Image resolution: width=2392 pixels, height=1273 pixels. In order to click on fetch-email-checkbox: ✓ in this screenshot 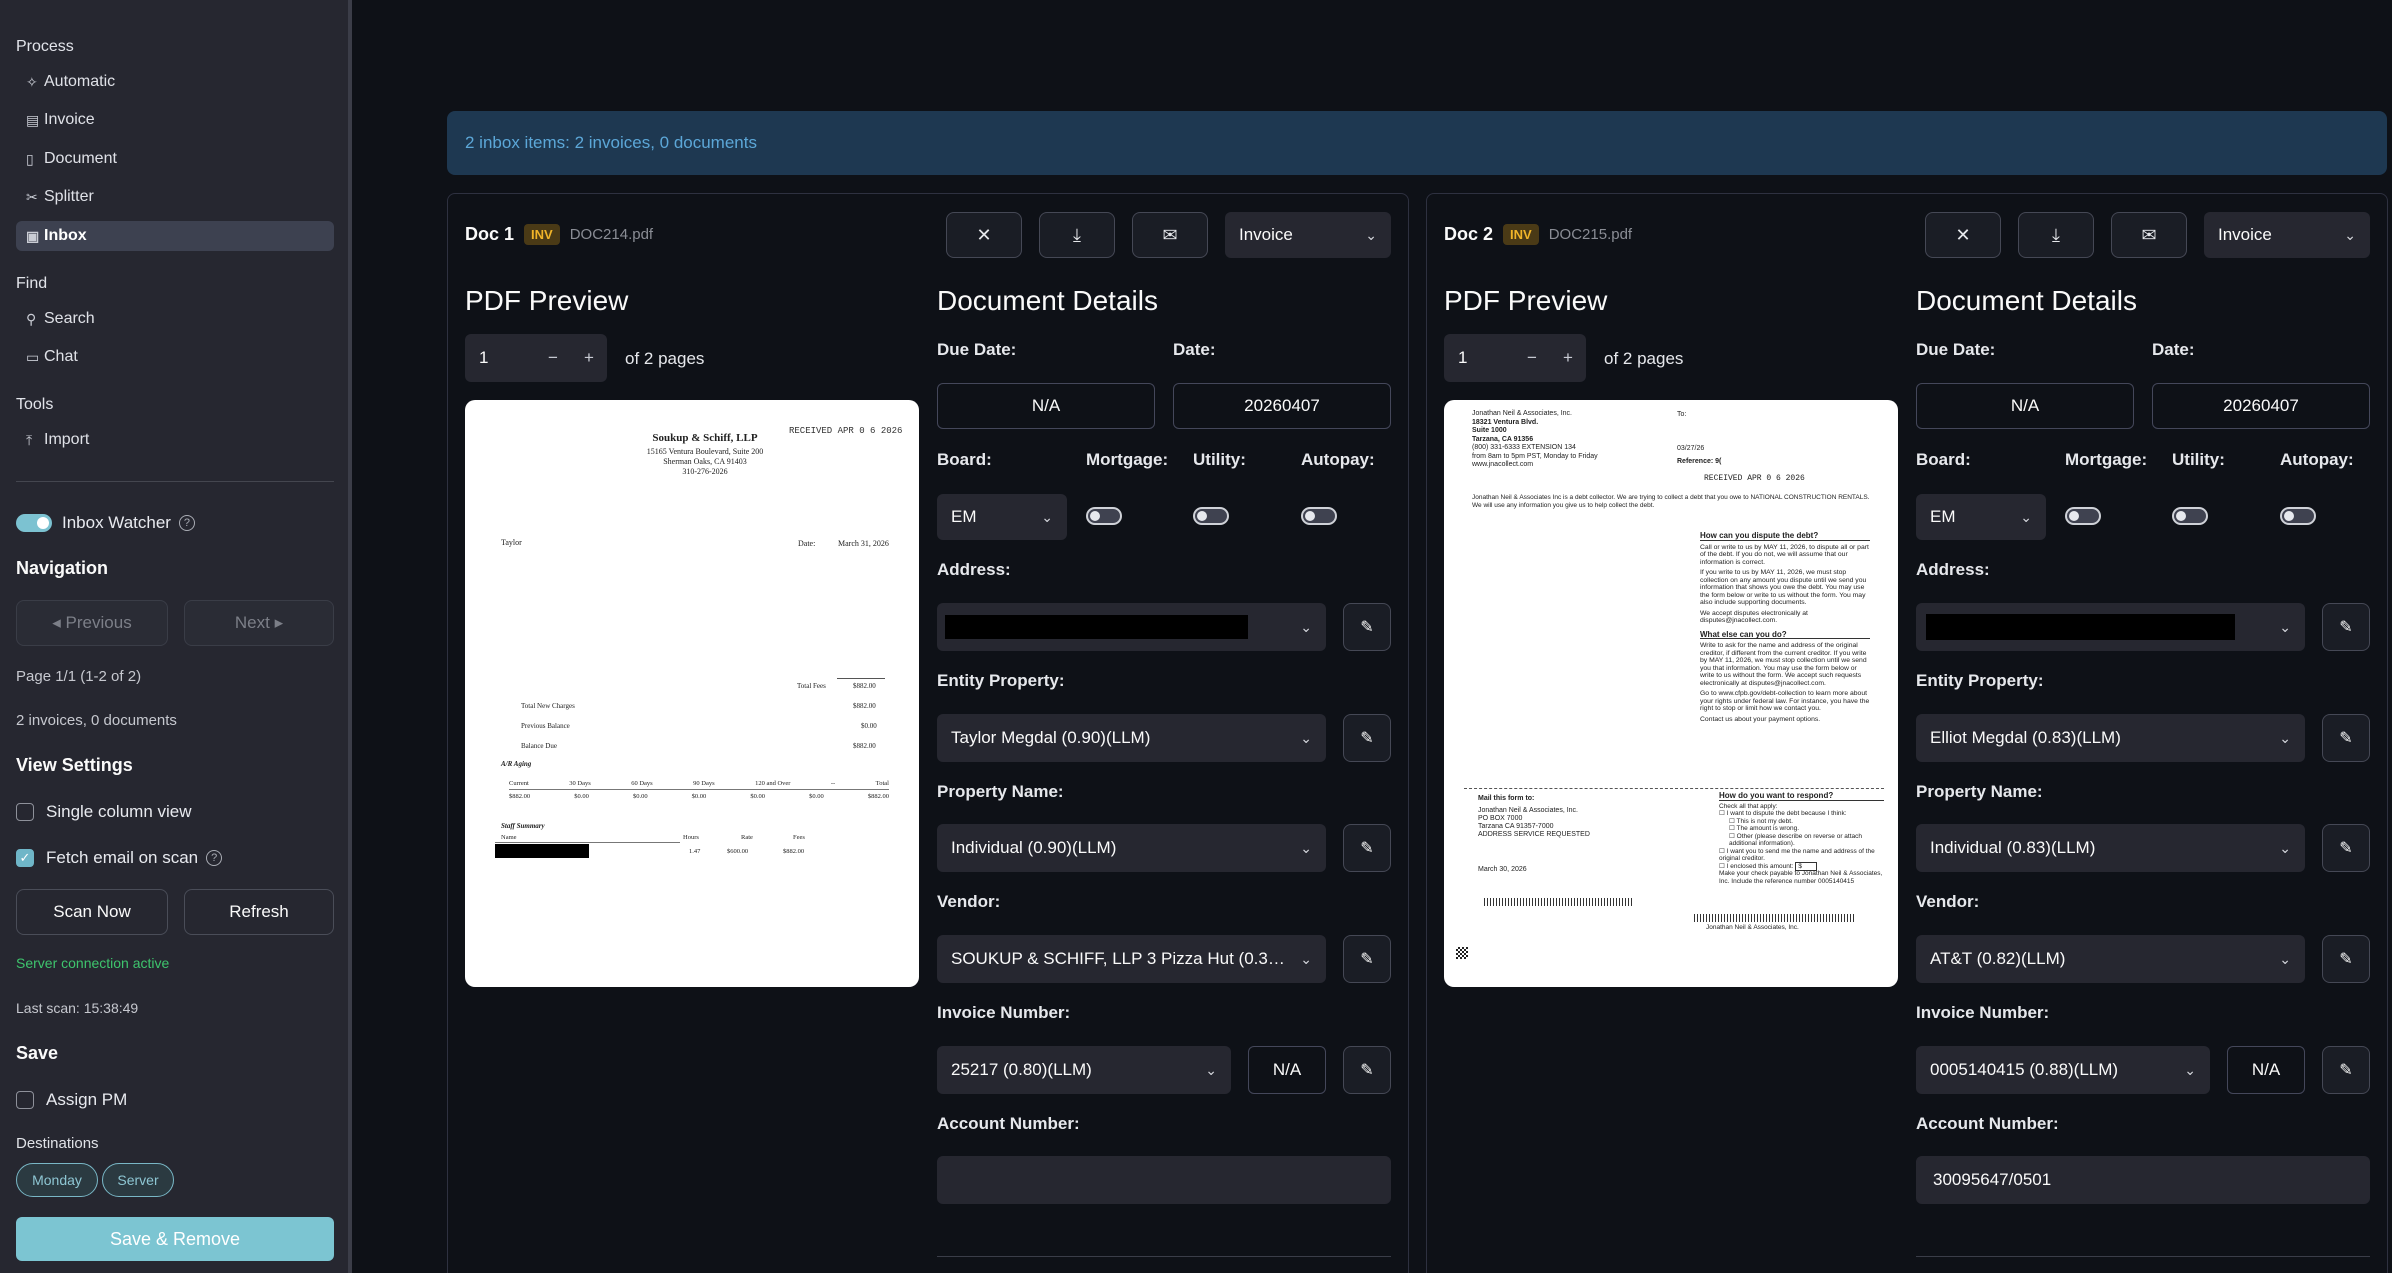, I will do `click(25, 858)`.